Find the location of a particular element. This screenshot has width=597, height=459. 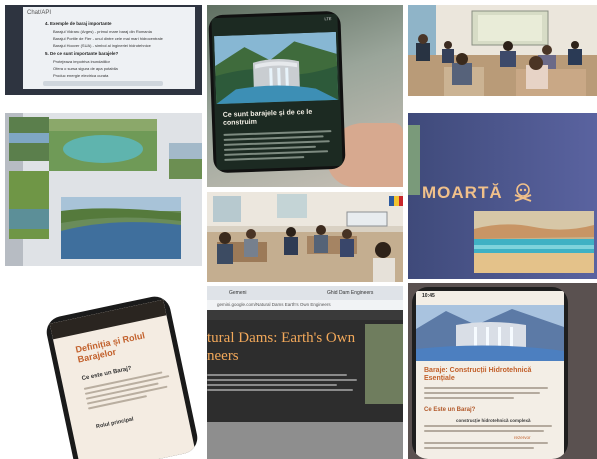

students-scene is located at coordinates (305, 237).